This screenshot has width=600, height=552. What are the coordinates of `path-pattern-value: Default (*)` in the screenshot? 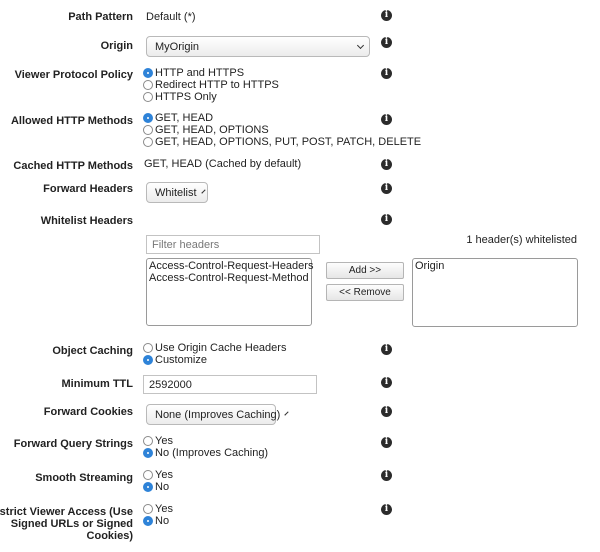 It's located at (171, 17).